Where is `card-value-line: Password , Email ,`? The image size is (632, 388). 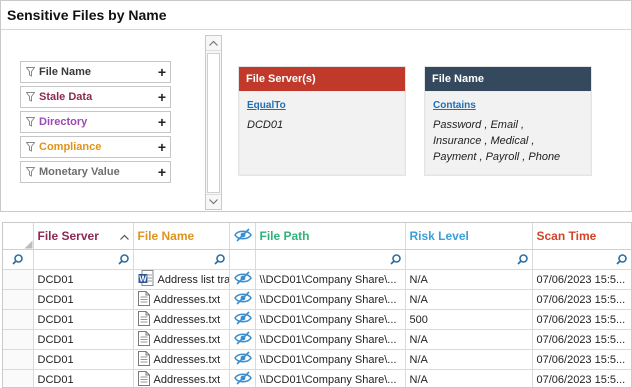
card-value-line: Password , Email , is located at coordinates (479, 125).